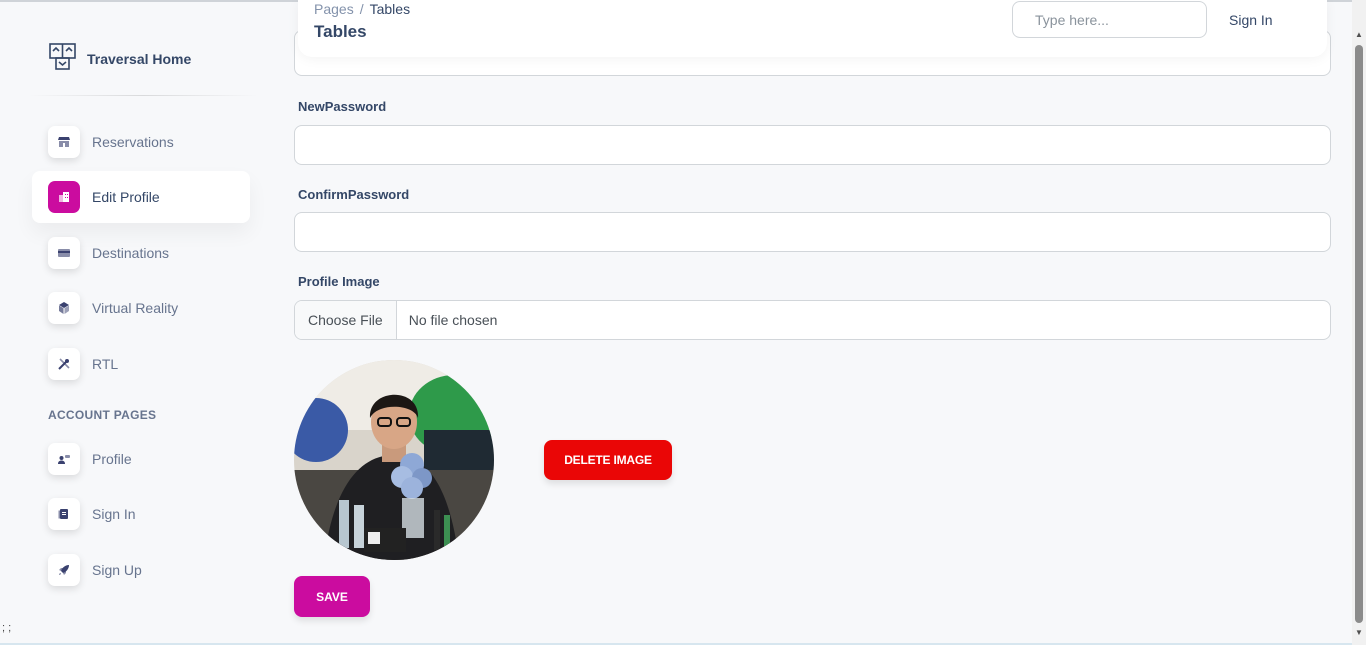 The width and height of the screenshot is (1366, 645). I want to click on breadcrumb-current: Tables, so click(390, 9).